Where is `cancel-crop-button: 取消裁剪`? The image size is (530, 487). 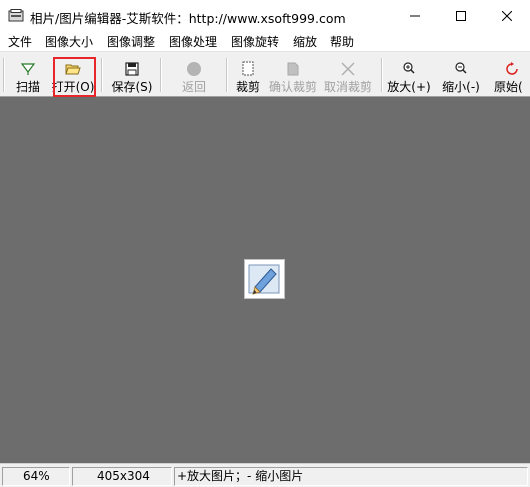
cancel-crop-button: 取消裁剪 is located at coordinates (348, 75).